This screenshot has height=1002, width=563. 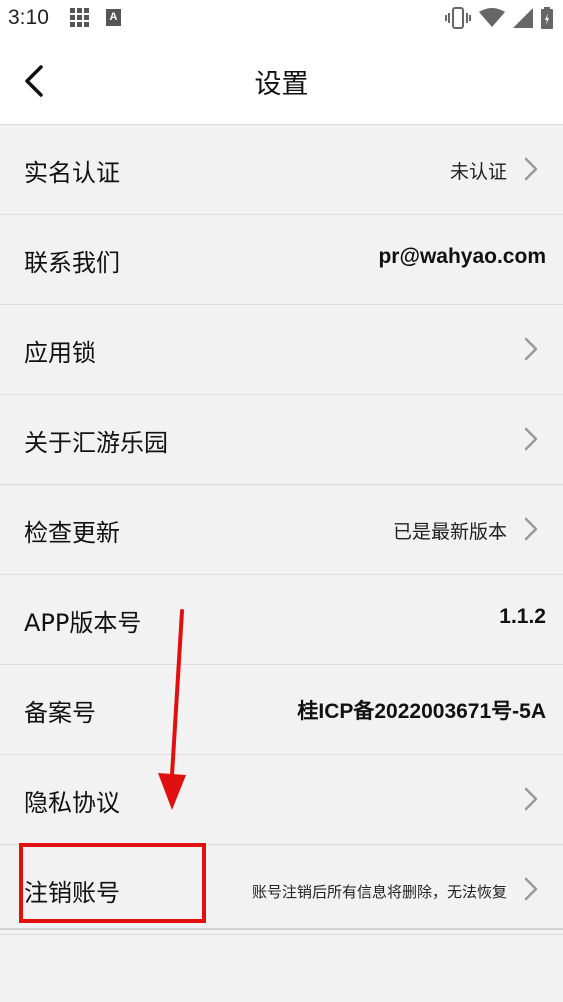 I want to click on settings-row-delete-account: 注销账号 账号注销后所有信息将删除，无法恢复, so click(x=281, y=890).